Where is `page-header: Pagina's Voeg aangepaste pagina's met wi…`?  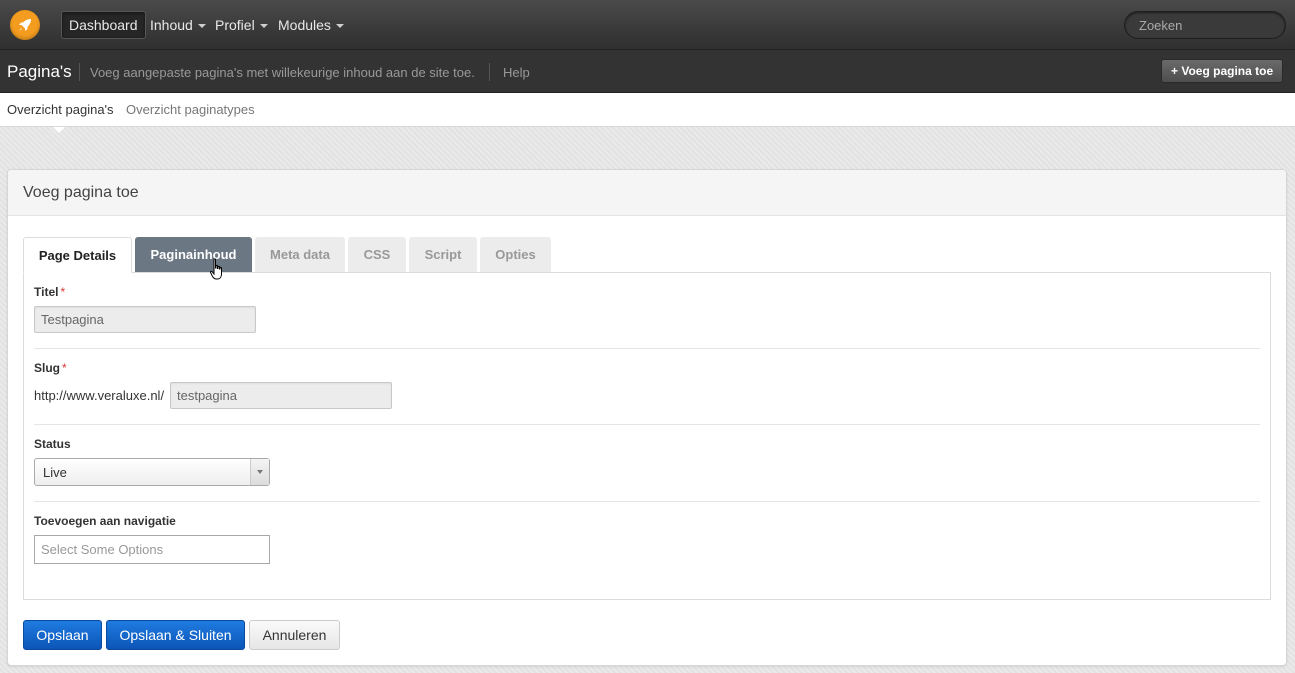 page-header: Pagina's Voeg aangepaste pagina's met wi… is located at coordinates (647, 71).